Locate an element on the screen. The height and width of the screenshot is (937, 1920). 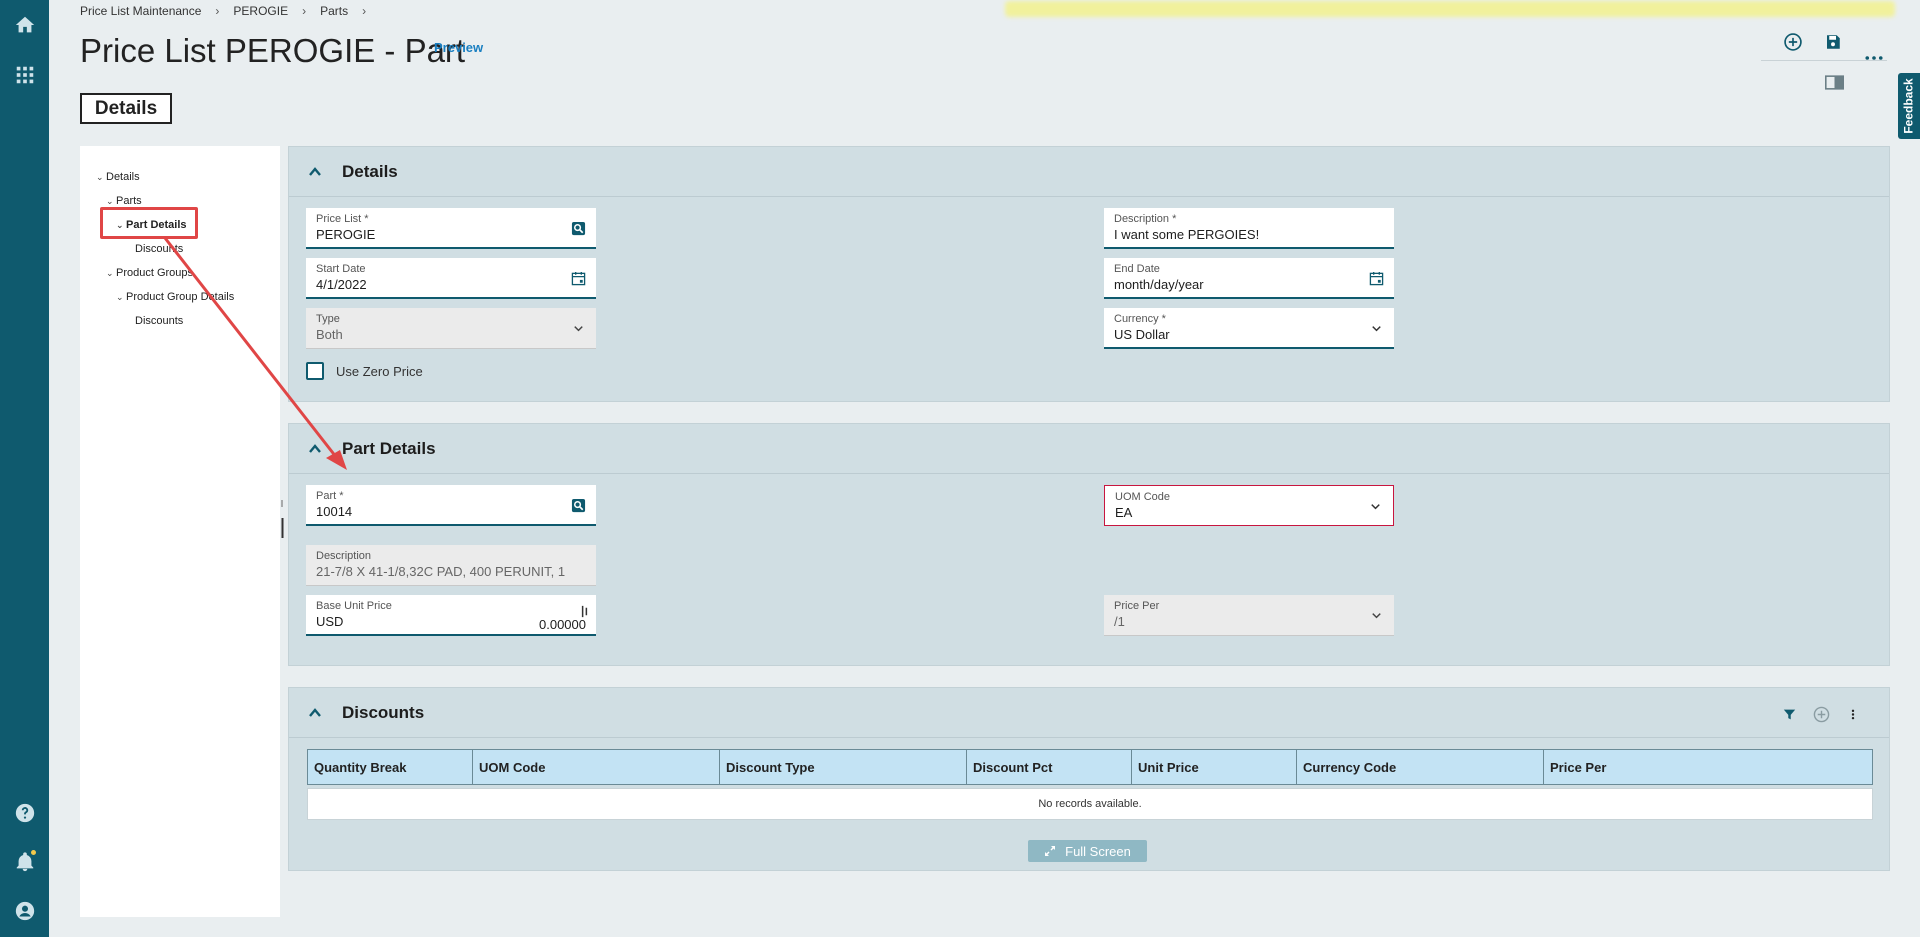
field-label: Type is located at coordinates (328, 319).